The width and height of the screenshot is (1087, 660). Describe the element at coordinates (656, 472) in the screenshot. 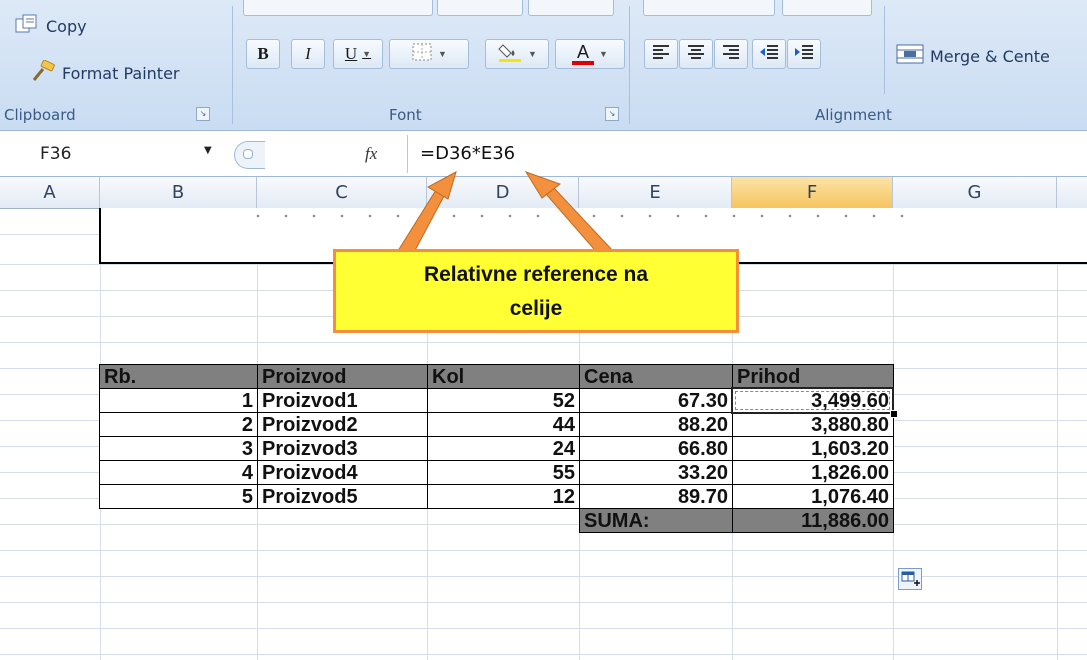

I see `table-cell: 33.20` at that location.